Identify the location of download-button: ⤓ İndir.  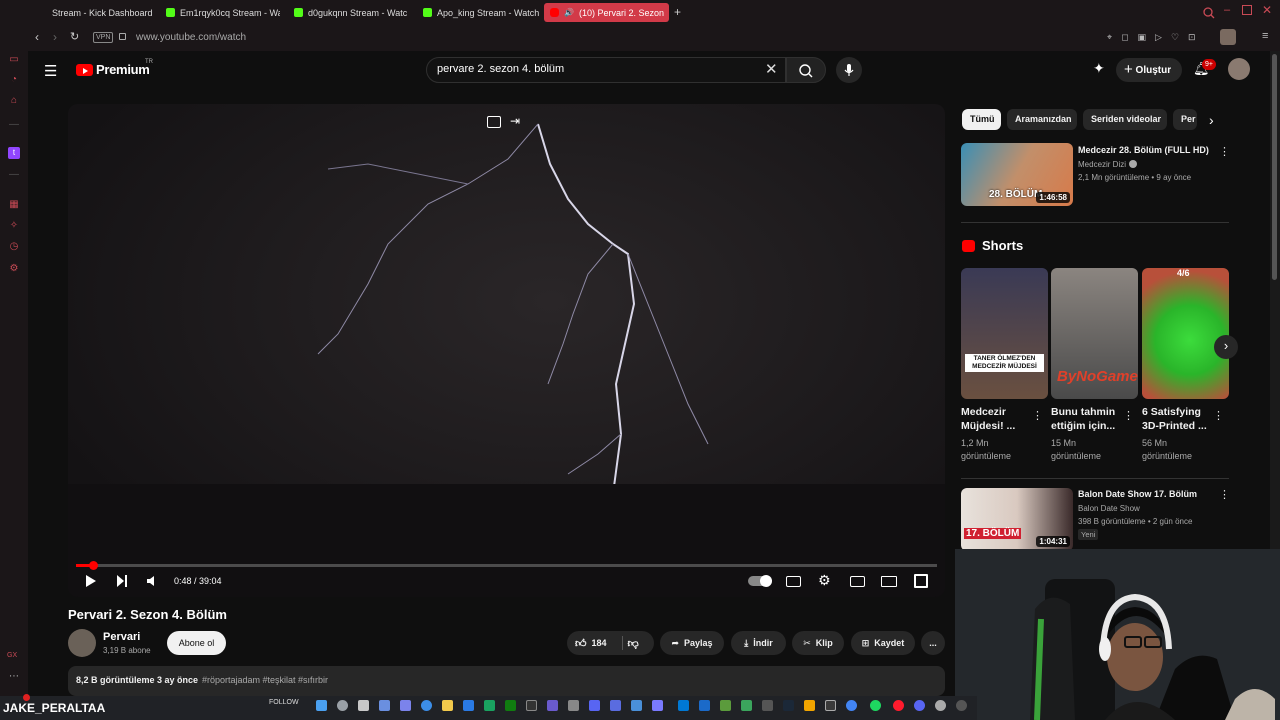
(758, 643).